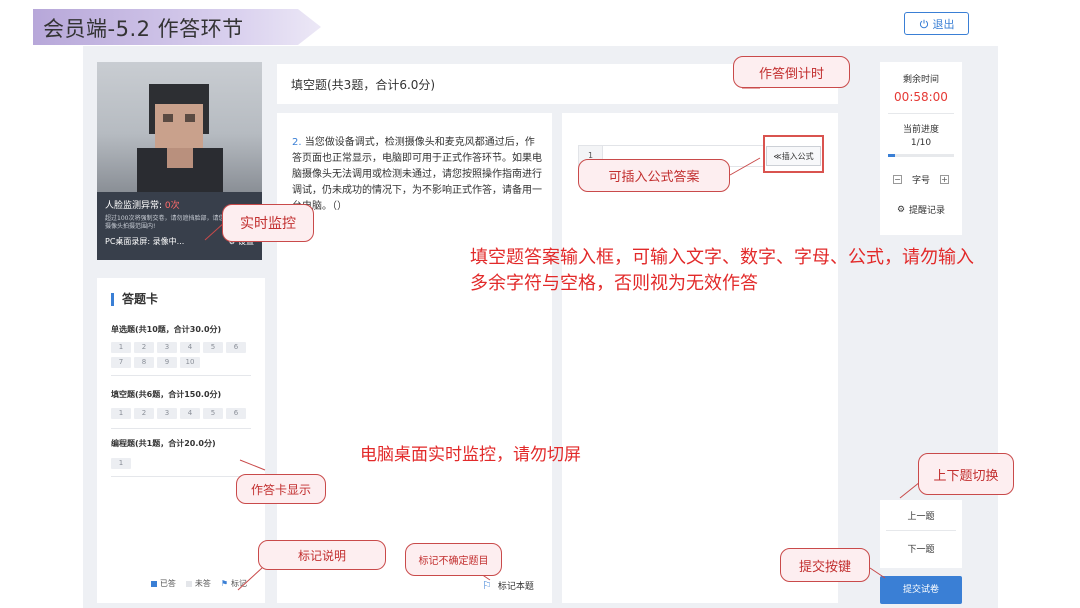  Describe the element at coordinates (793, 154) in the screenshot. I see `formula-highlight` at that location.